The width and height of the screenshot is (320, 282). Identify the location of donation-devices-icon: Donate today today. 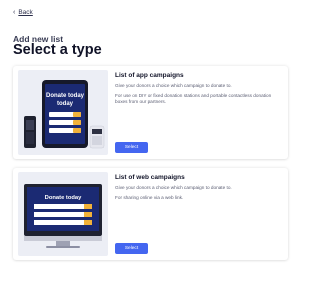
(64, 114).